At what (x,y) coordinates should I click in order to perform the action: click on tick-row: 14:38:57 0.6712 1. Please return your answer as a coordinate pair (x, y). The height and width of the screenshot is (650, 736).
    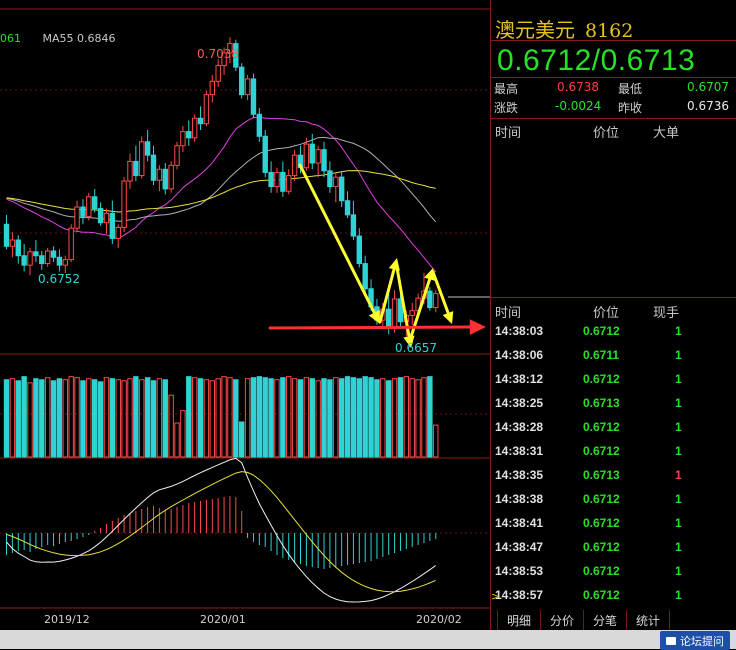
    Looking at the image, I should click on (613, 596).